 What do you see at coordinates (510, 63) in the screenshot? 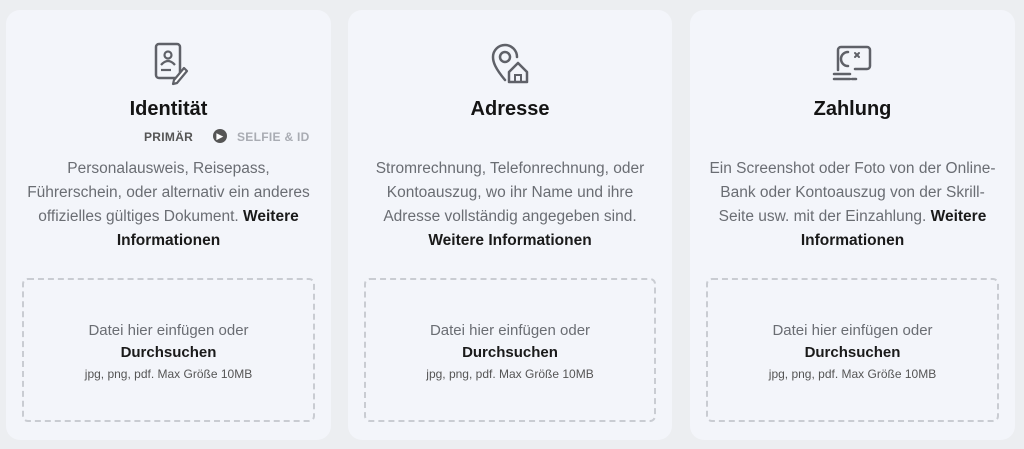
I see `location-home-icon` at bounding box center [510, 63].